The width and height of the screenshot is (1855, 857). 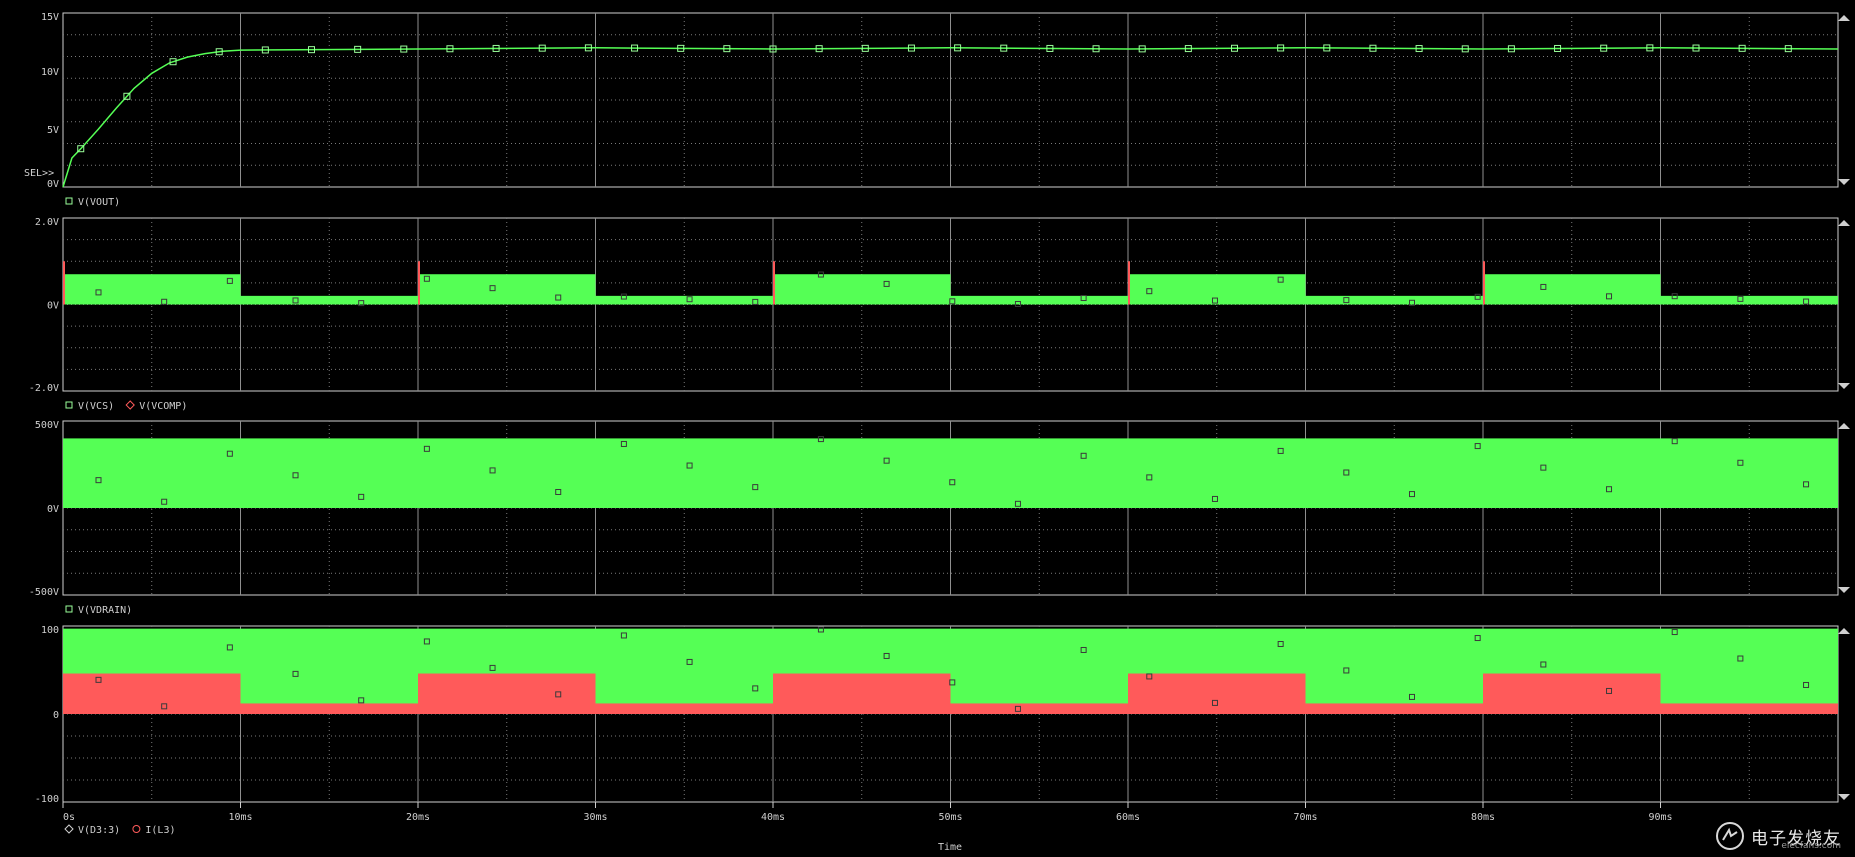 I want to click on watermark-subtext: elecfans.com, so click(x=1811, y=846).